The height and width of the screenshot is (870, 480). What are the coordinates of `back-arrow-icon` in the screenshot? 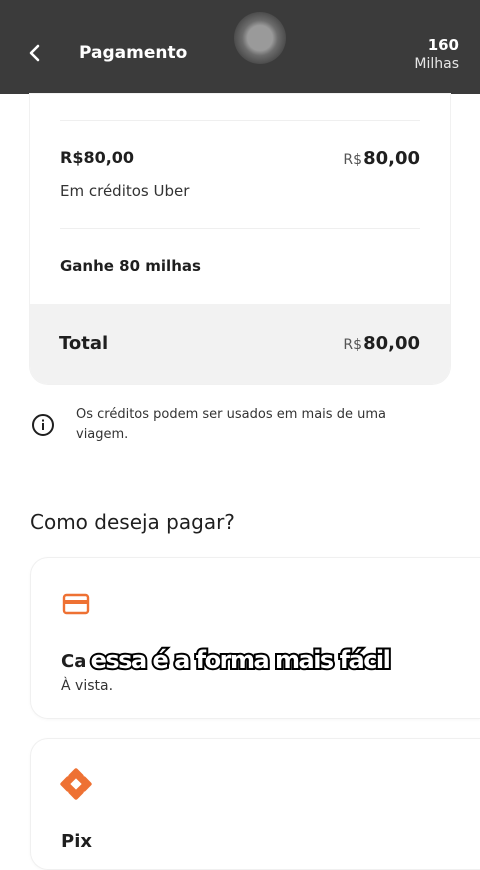 It's located at (35, 53).